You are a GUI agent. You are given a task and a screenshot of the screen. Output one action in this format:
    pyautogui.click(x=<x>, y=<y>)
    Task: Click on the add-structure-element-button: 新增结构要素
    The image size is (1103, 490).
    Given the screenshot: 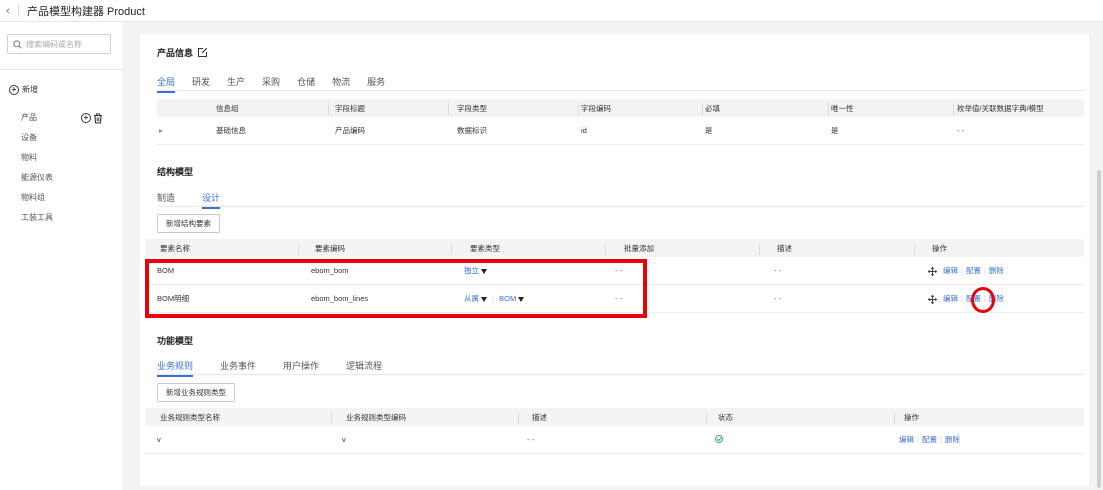 What is the action you would take?
    pyautogui.click(x=188, y=223)
    